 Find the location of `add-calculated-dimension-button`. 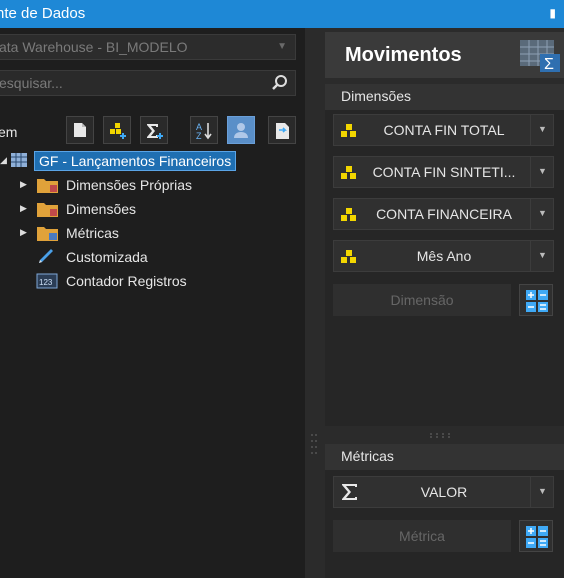

add-calculated-dimension-button is located at coordinates (536, 300).